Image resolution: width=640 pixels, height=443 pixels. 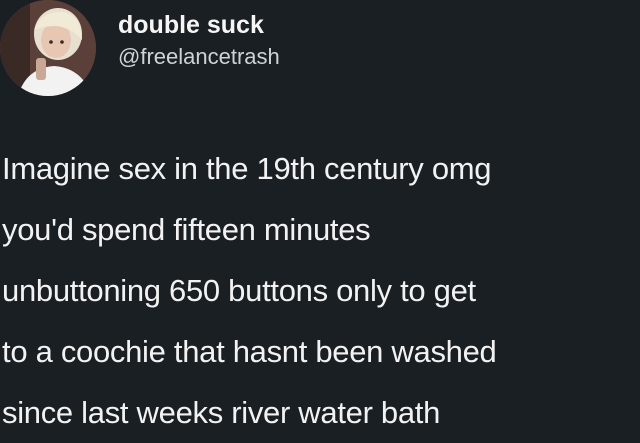 What do you see at coordinates (199, 25) in the screenshot?
I see `display-name: double suck` at bounding box center [199, 25].